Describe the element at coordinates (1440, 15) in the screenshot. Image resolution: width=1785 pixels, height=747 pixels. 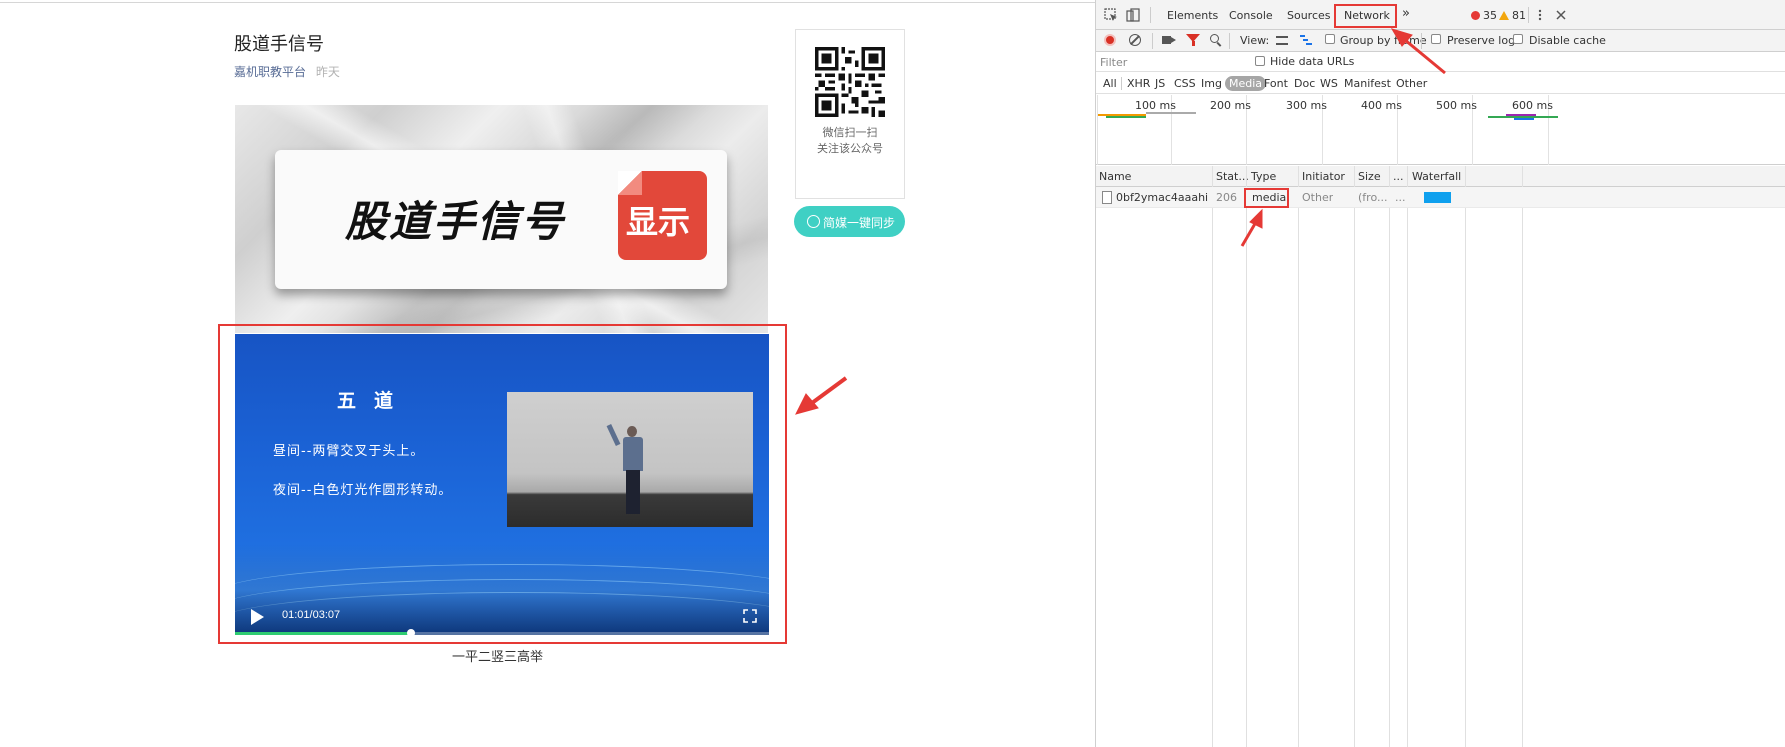
I see `devtools-tabbar: Elements Console Sources Network » 35 81` at that location.